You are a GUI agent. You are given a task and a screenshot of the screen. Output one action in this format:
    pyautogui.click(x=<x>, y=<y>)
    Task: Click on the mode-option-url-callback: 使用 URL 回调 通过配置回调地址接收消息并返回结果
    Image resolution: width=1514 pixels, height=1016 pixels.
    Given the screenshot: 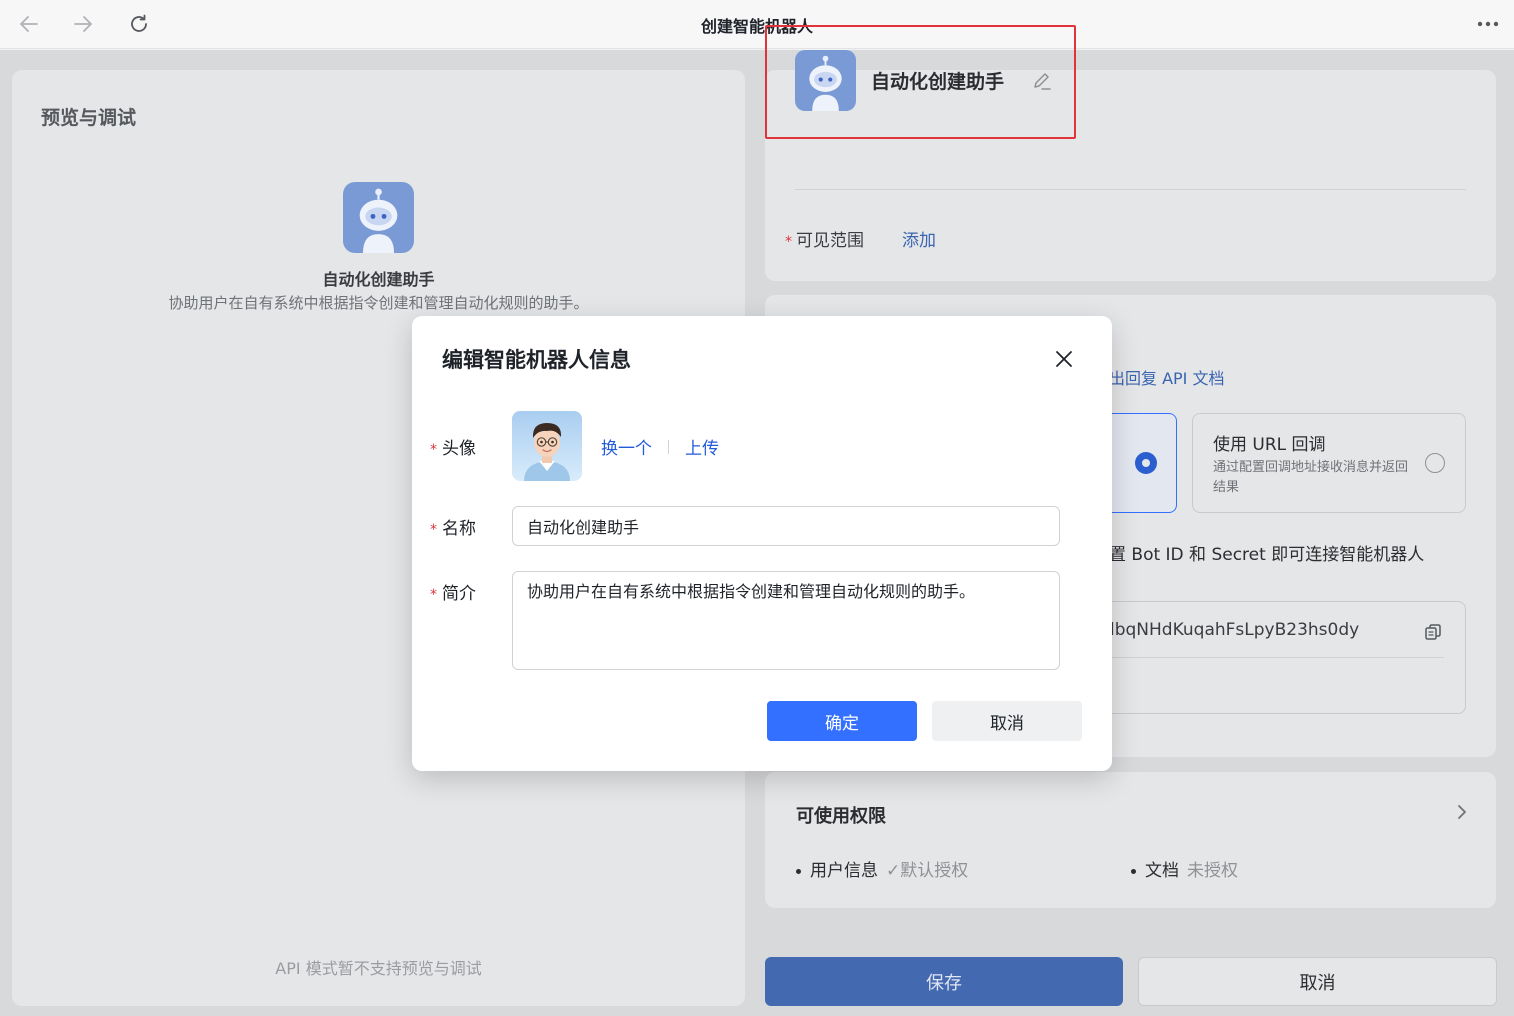 What is the action you would take?
    pyautogui.click(x=1329, y=463)
    